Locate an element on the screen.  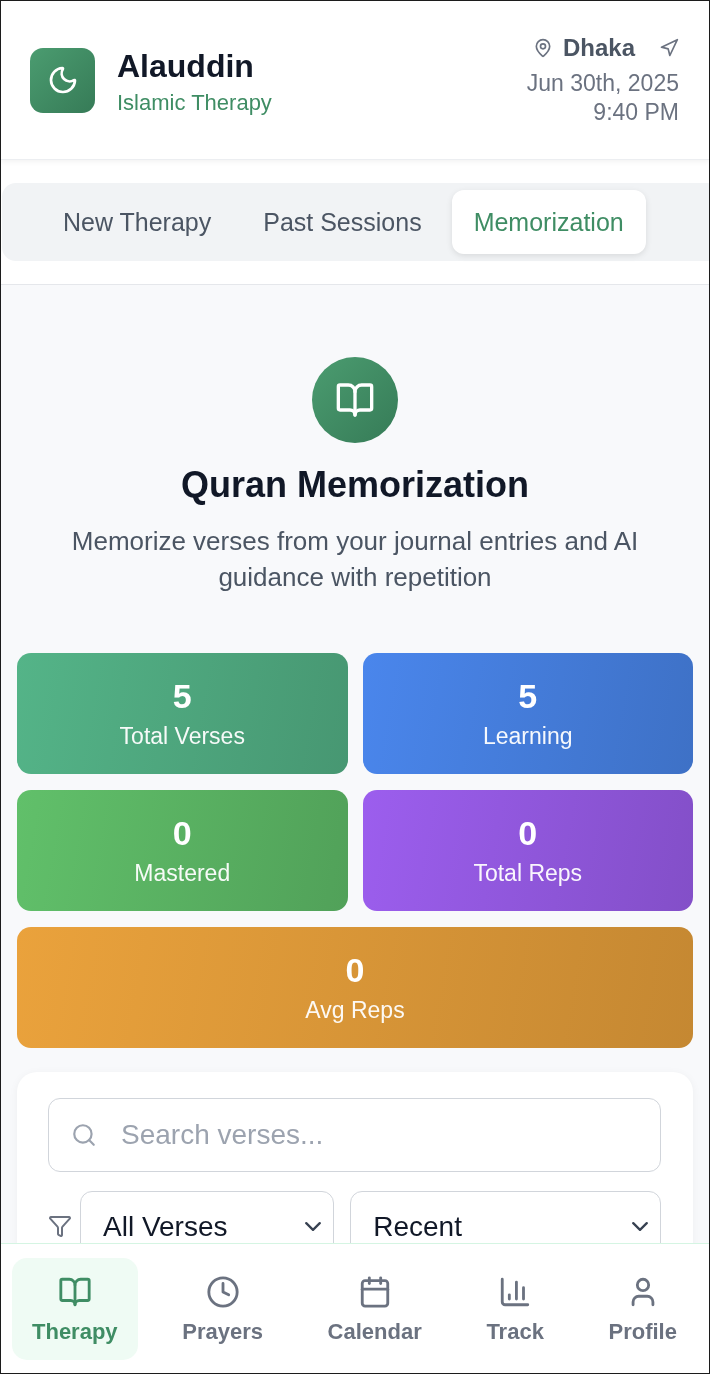
tab: Memorization is located at coordinates (548, 222).